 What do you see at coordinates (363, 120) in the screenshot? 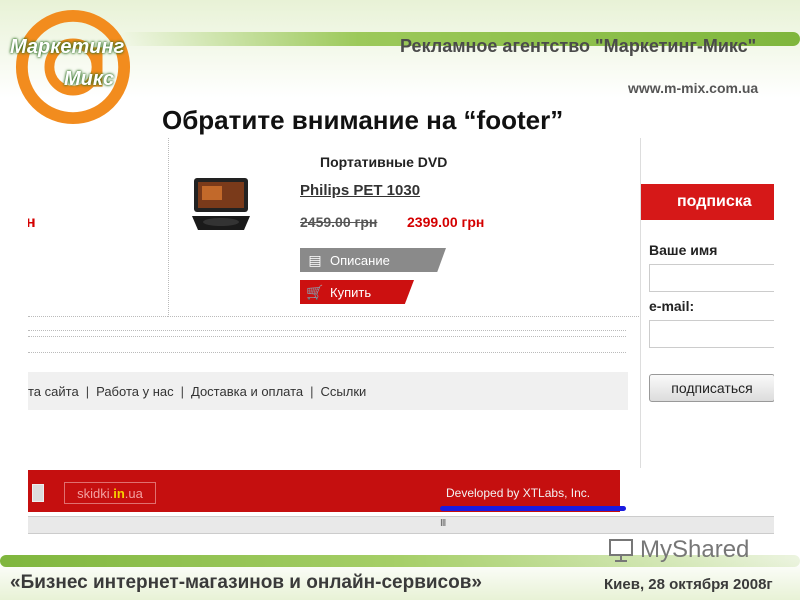
I see `slide-title: Обратите внимание на “footer”` at bounding box center [363, 120].